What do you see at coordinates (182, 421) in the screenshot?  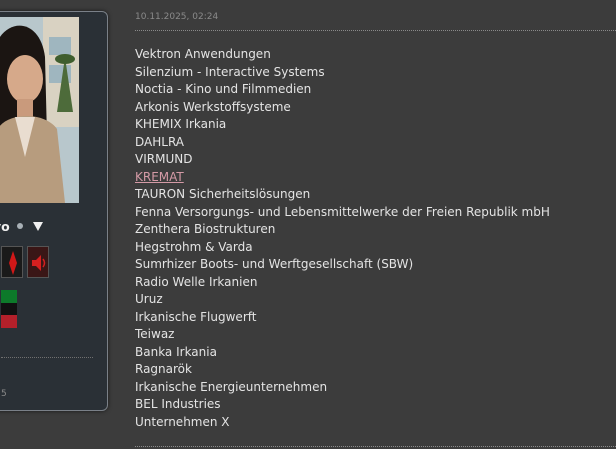 I see `list-item: Unternehmen X` at bounding box center [182, 421].